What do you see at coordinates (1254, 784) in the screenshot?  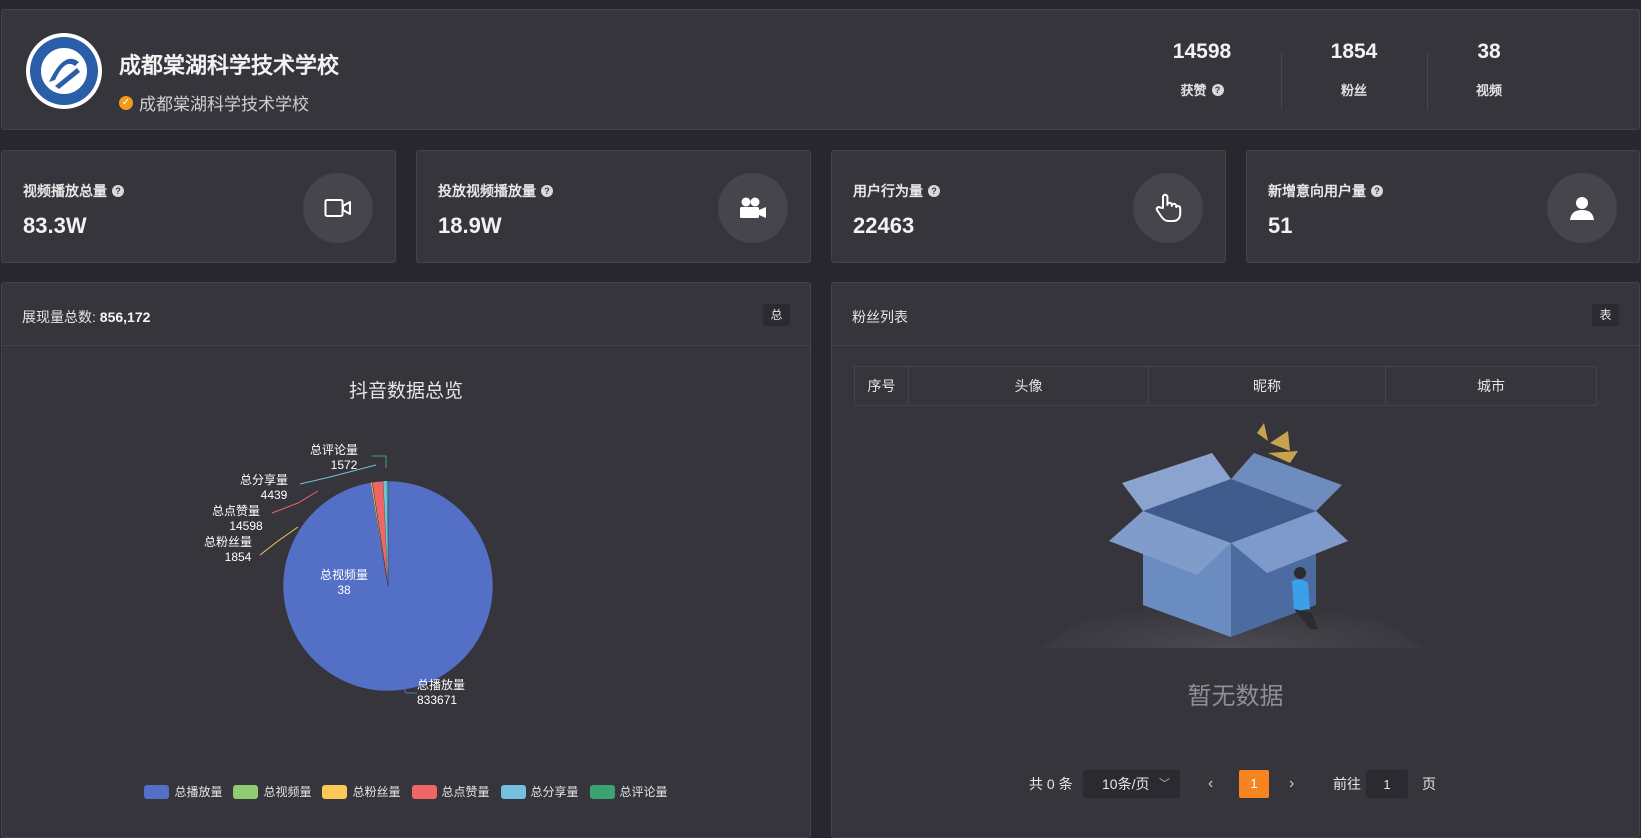 I see `page-button-current: 1` at bounding box center [1254, 784].